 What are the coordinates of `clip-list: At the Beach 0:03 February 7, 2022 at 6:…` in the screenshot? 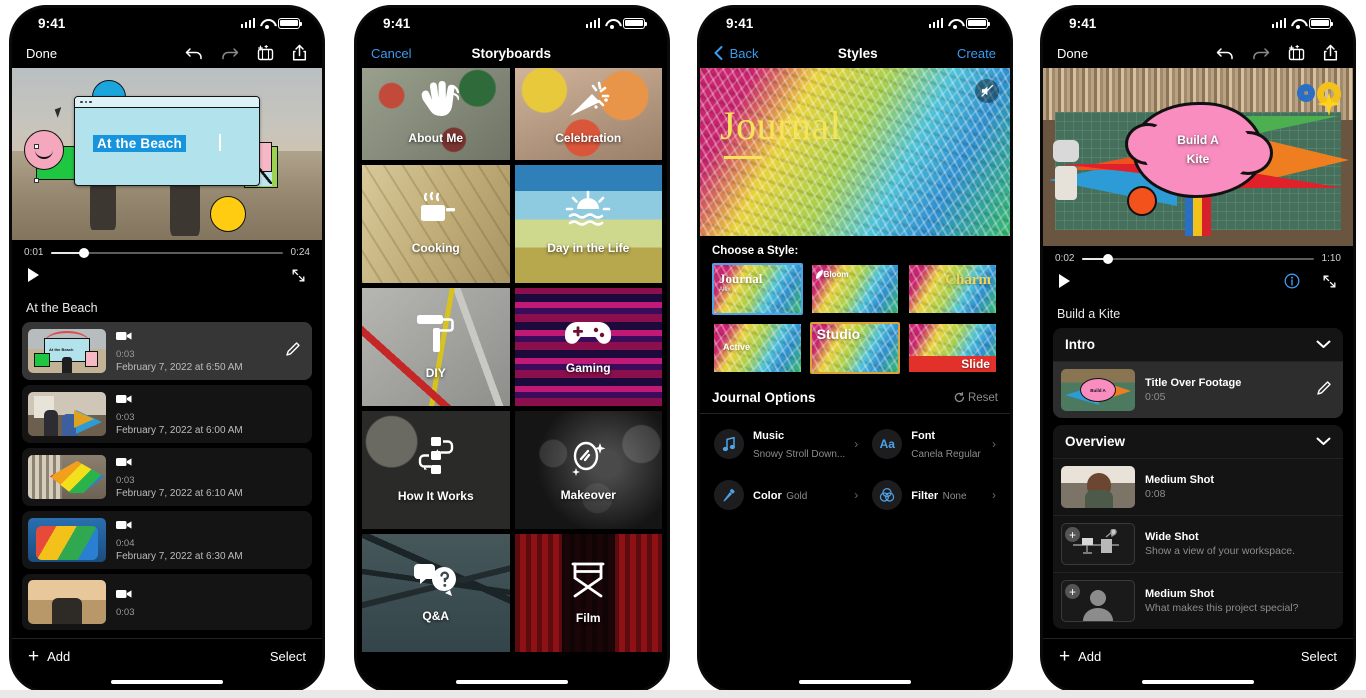 It's located at (167, 480).